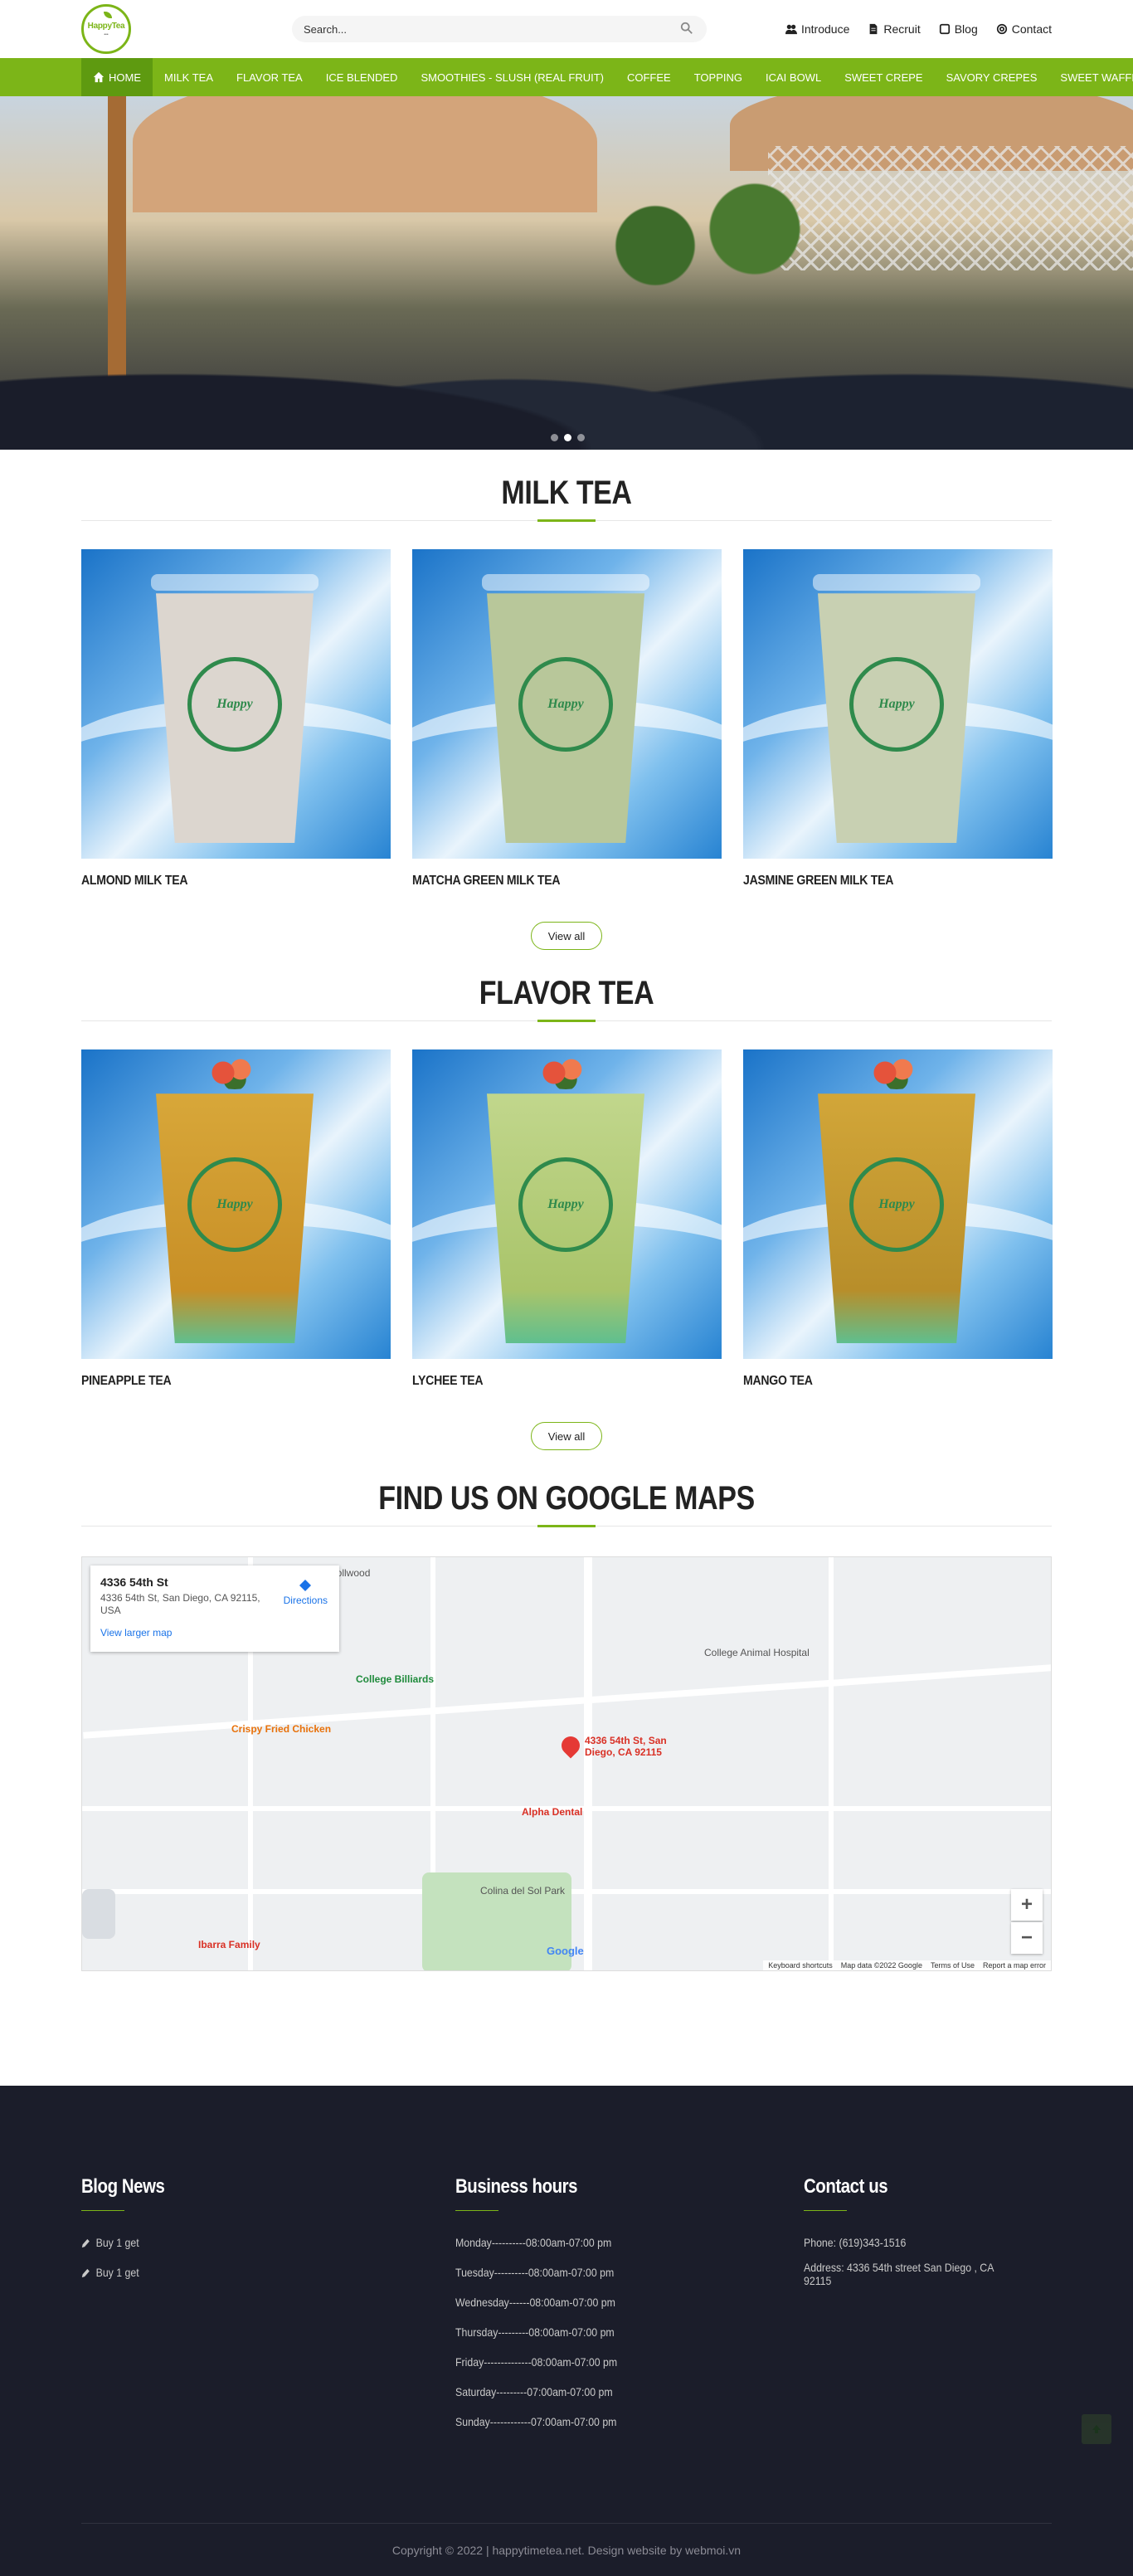 Image resolution: width=1133 pixels, height=2576 pixels. Describe the element at coordinates (536, 2421) in the screenshot. I see `hours-item: Sunday------------07:00am-07:00 pm` at that location.